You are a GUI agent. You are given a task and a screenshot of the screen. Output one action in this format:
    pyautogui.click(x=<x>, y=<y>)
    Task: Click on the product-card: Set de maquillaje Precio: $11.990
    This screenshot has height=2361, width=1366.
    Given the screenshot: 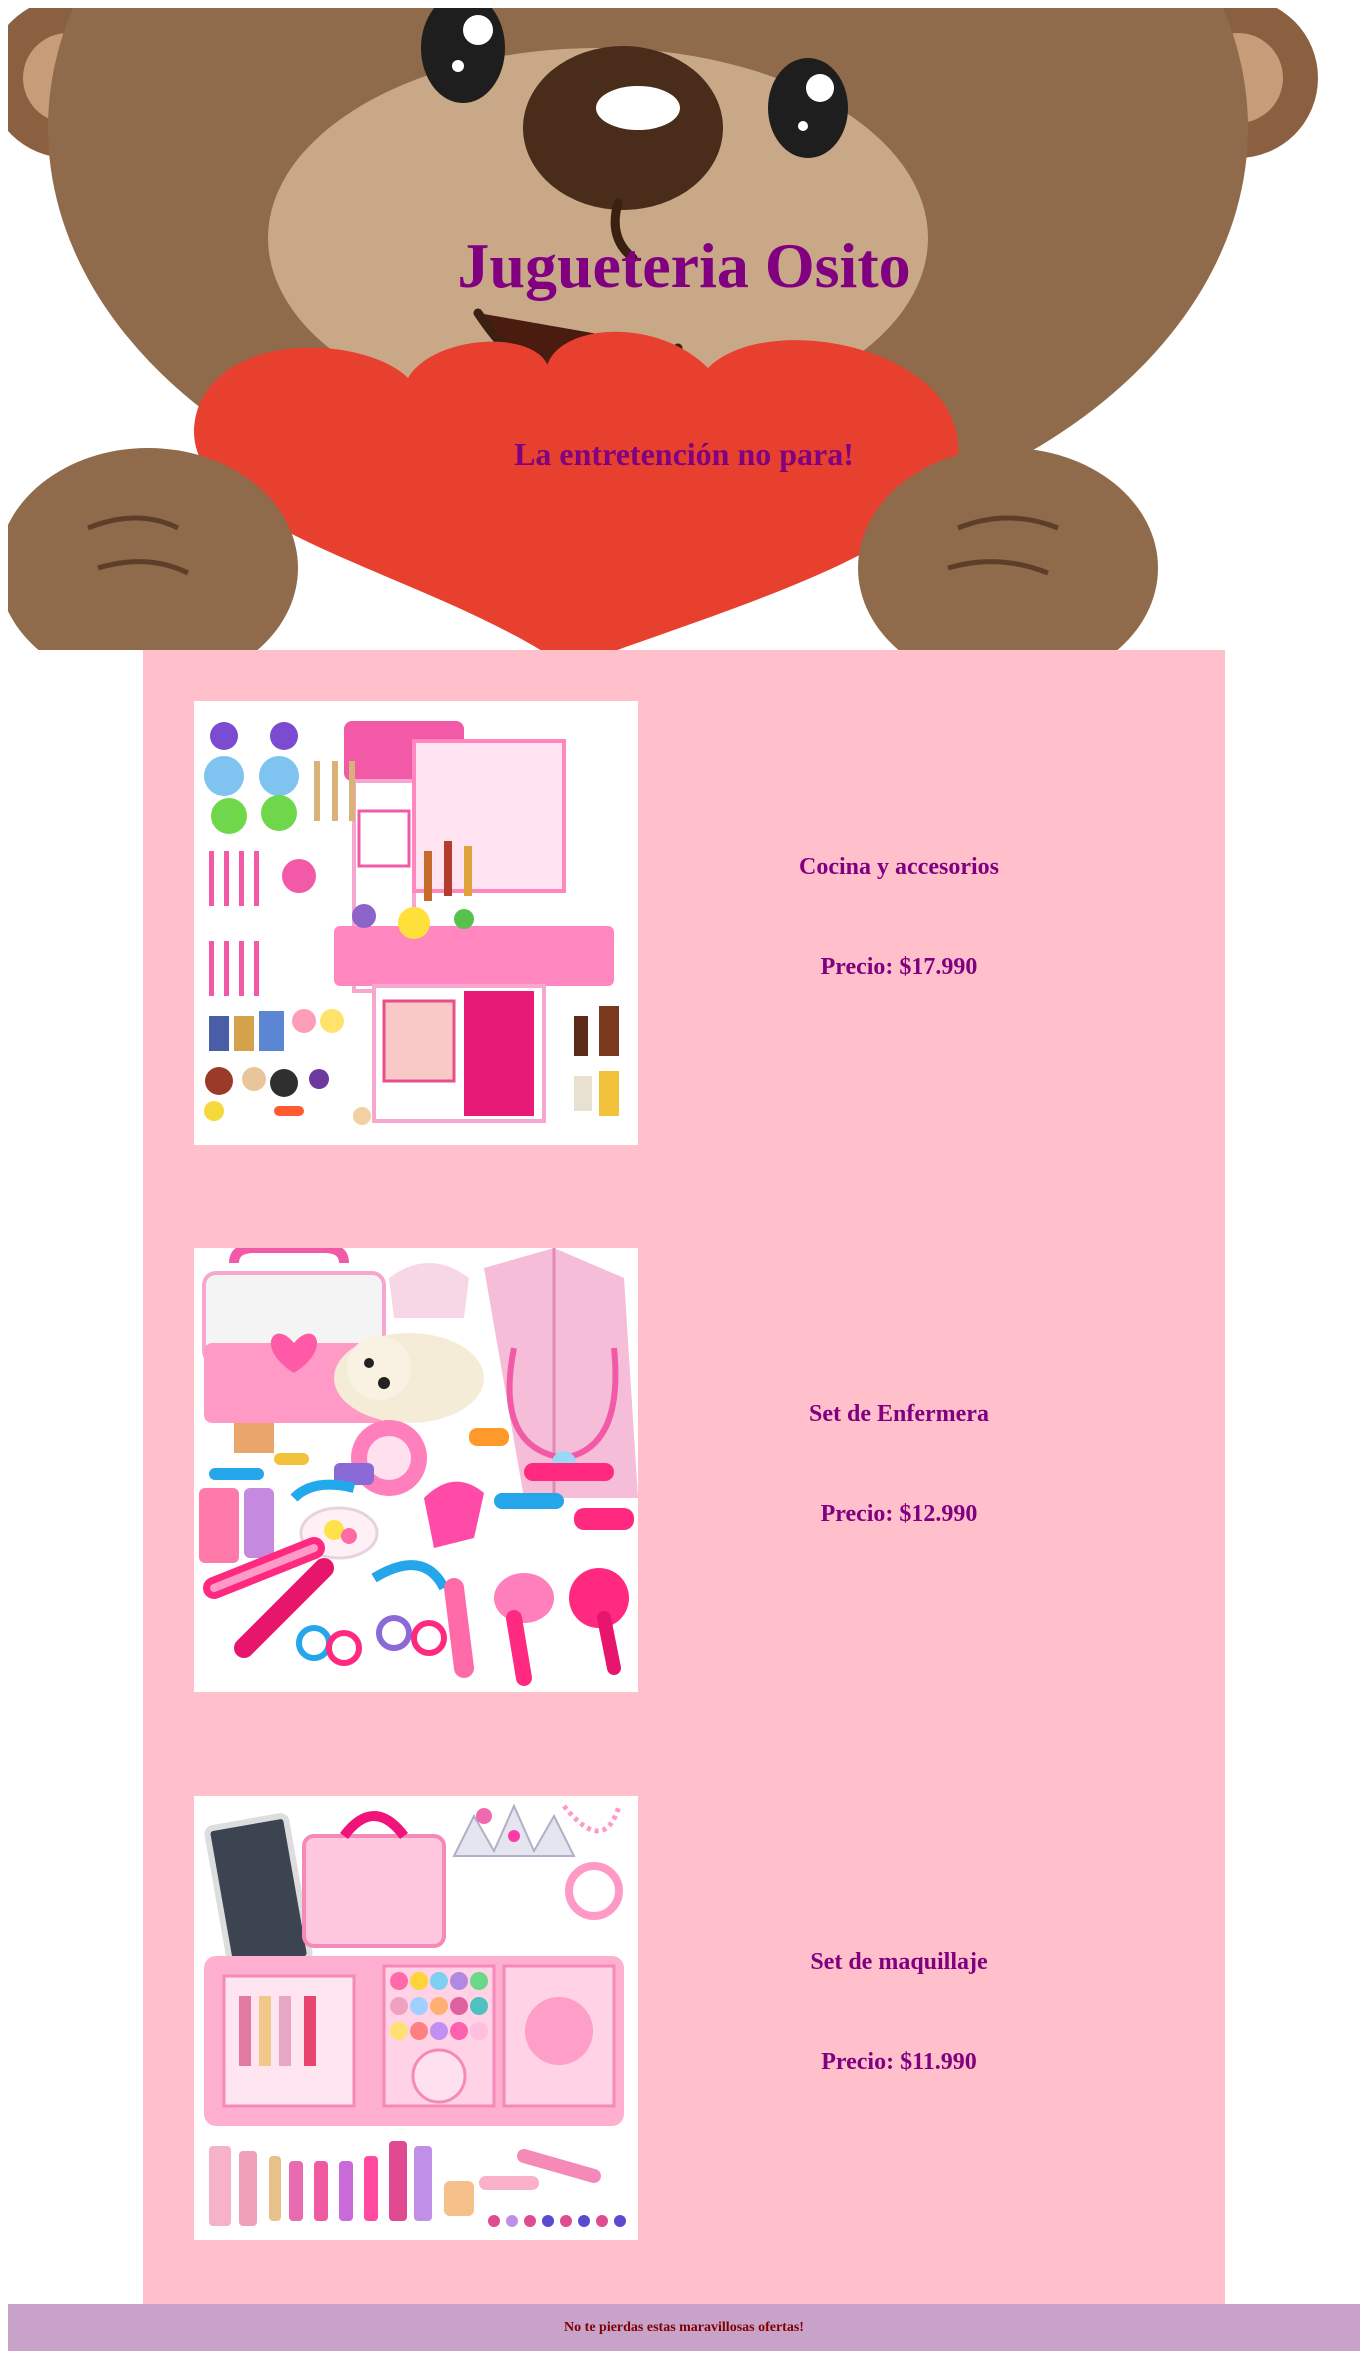 What is the action you would take?
    pyautogui.click(x=709, y=2018)
    